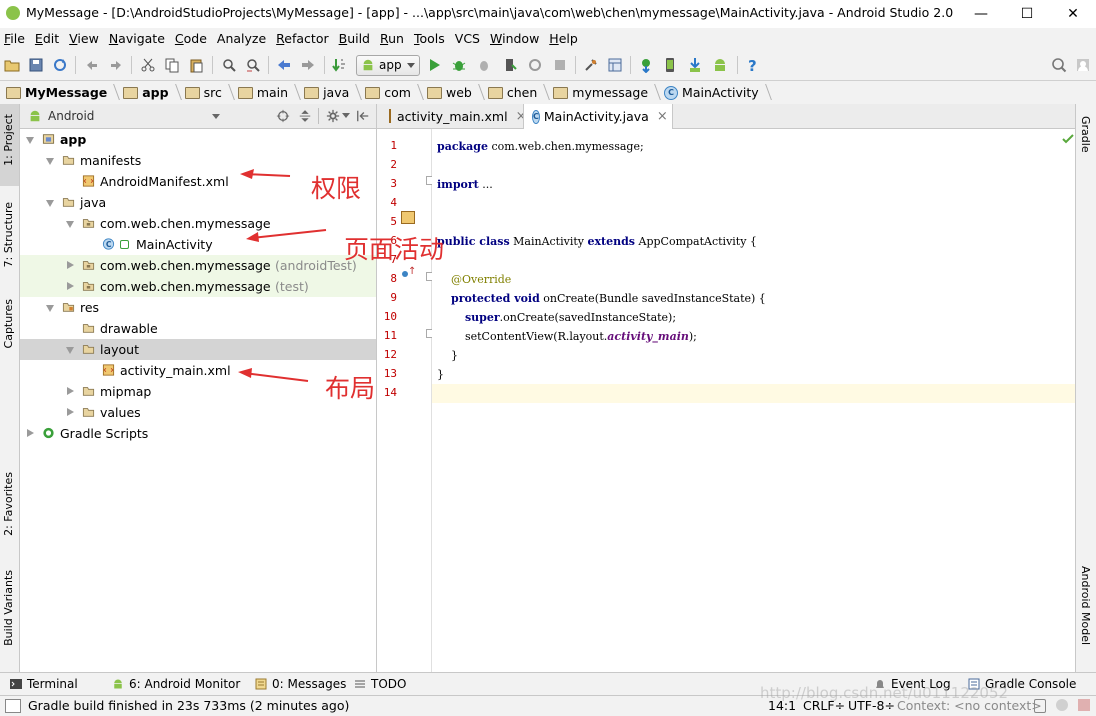  Describe the element at coordinates (198, 265) in the screenshot. I see `tree-node: com.web.chen.mymessage (androidTest)` at that location.